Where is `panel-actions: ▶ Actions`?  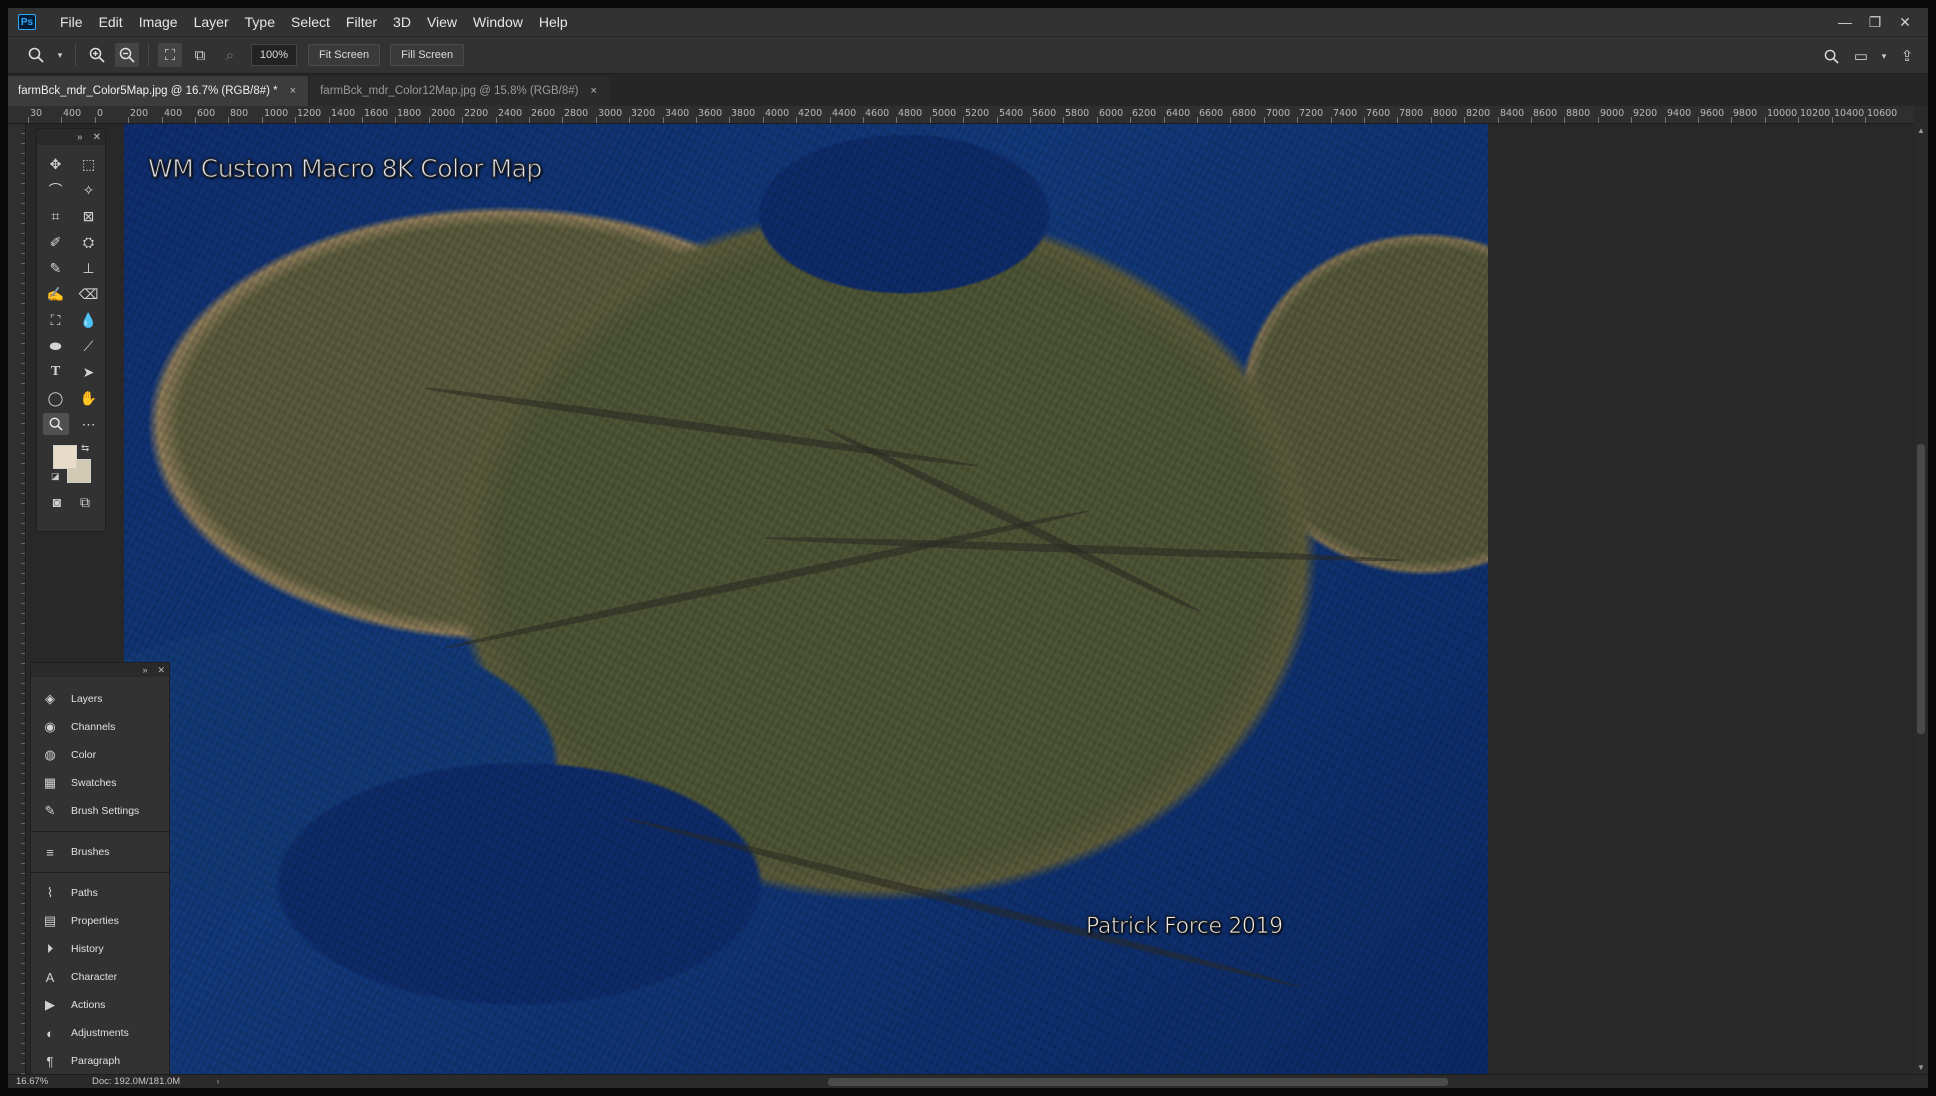
panel-actions: ▶ Actions is located at coordinates (100, 1005).